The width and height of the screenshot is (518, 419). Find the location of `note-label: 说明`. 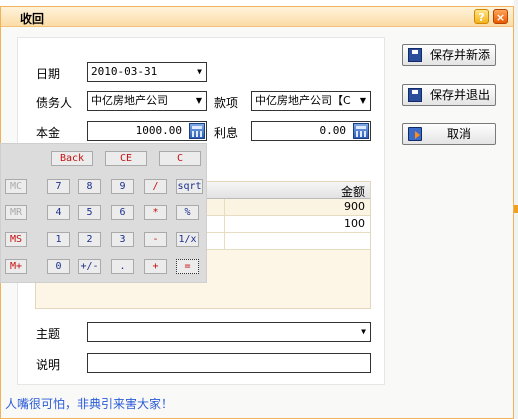

note-label: 说明 is located at coordinates (48, 365).